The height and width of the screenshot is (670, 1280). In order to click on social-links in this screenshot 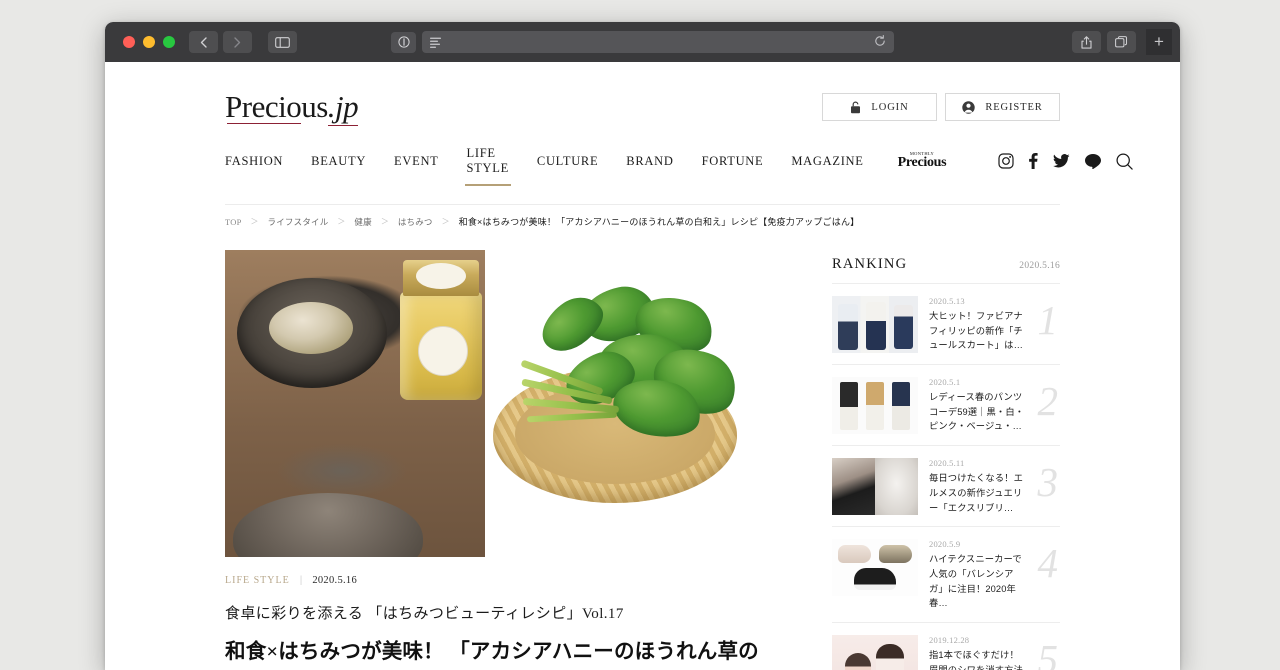, I will do `click(1066, 161)`.